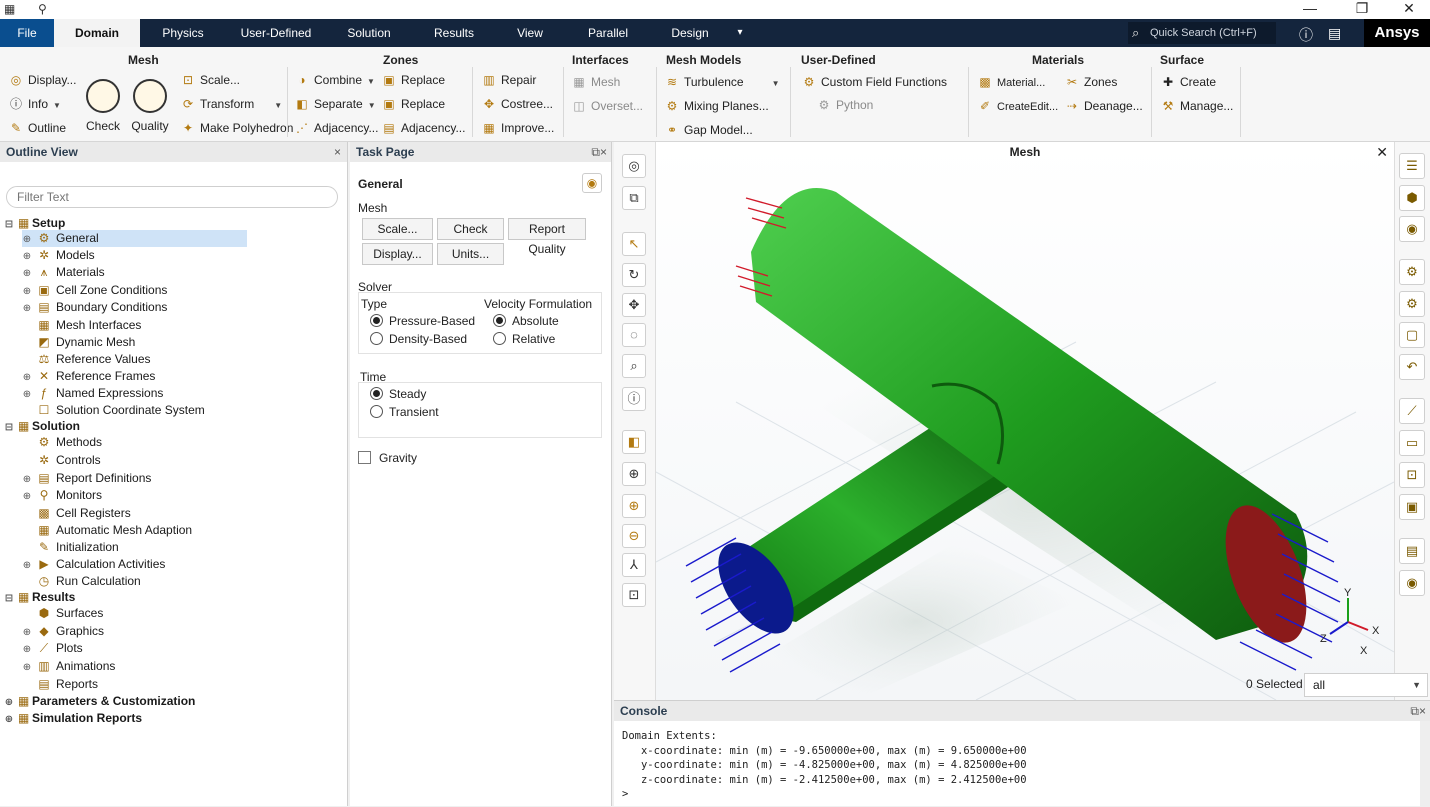 The image size is (1430, 807). What do you see at coordinates (95, 291) in the screenshot?
I see `tree-item-cell-zone-conditions: ⊕ ▣ Cell Zone Conditions` at bounding box center [95, 291].